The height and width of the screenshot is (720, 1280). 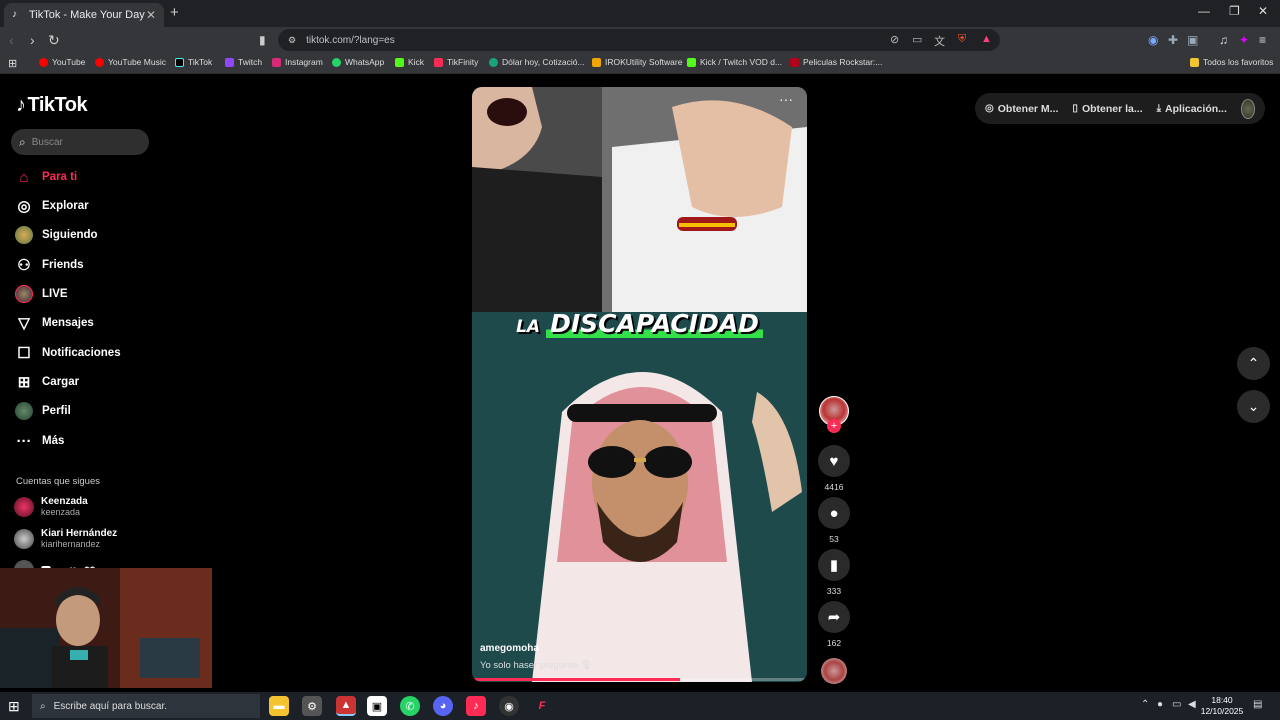 What do you see at coordinates (476, 706) in the screenshot?
I see `tiktok-taskbar-icon: ♪` at bounding box center [476, 706].